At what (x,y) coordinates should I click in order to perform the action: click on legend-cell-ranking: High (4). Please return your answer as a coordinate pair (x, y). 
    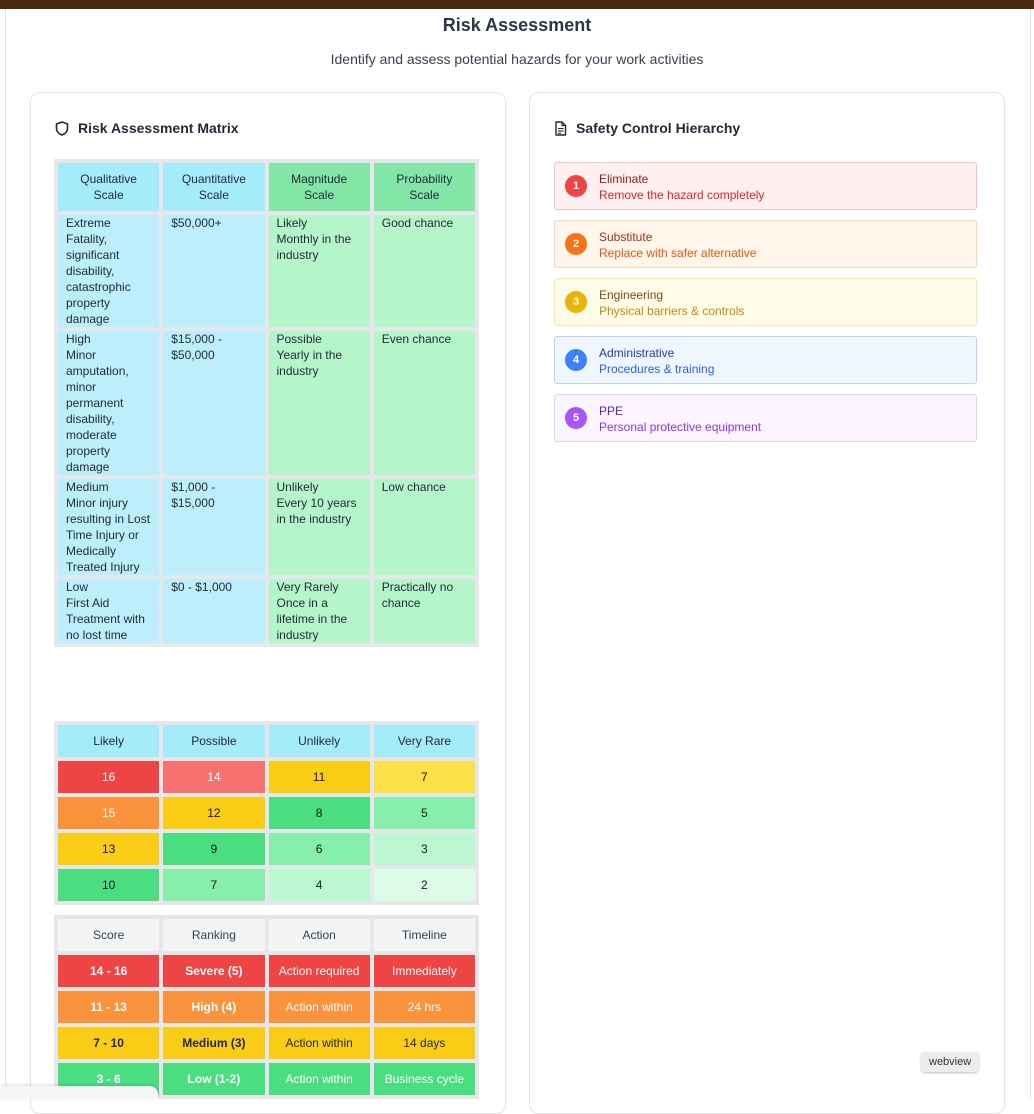
    Looking at the image, I should click on (214, 1007).